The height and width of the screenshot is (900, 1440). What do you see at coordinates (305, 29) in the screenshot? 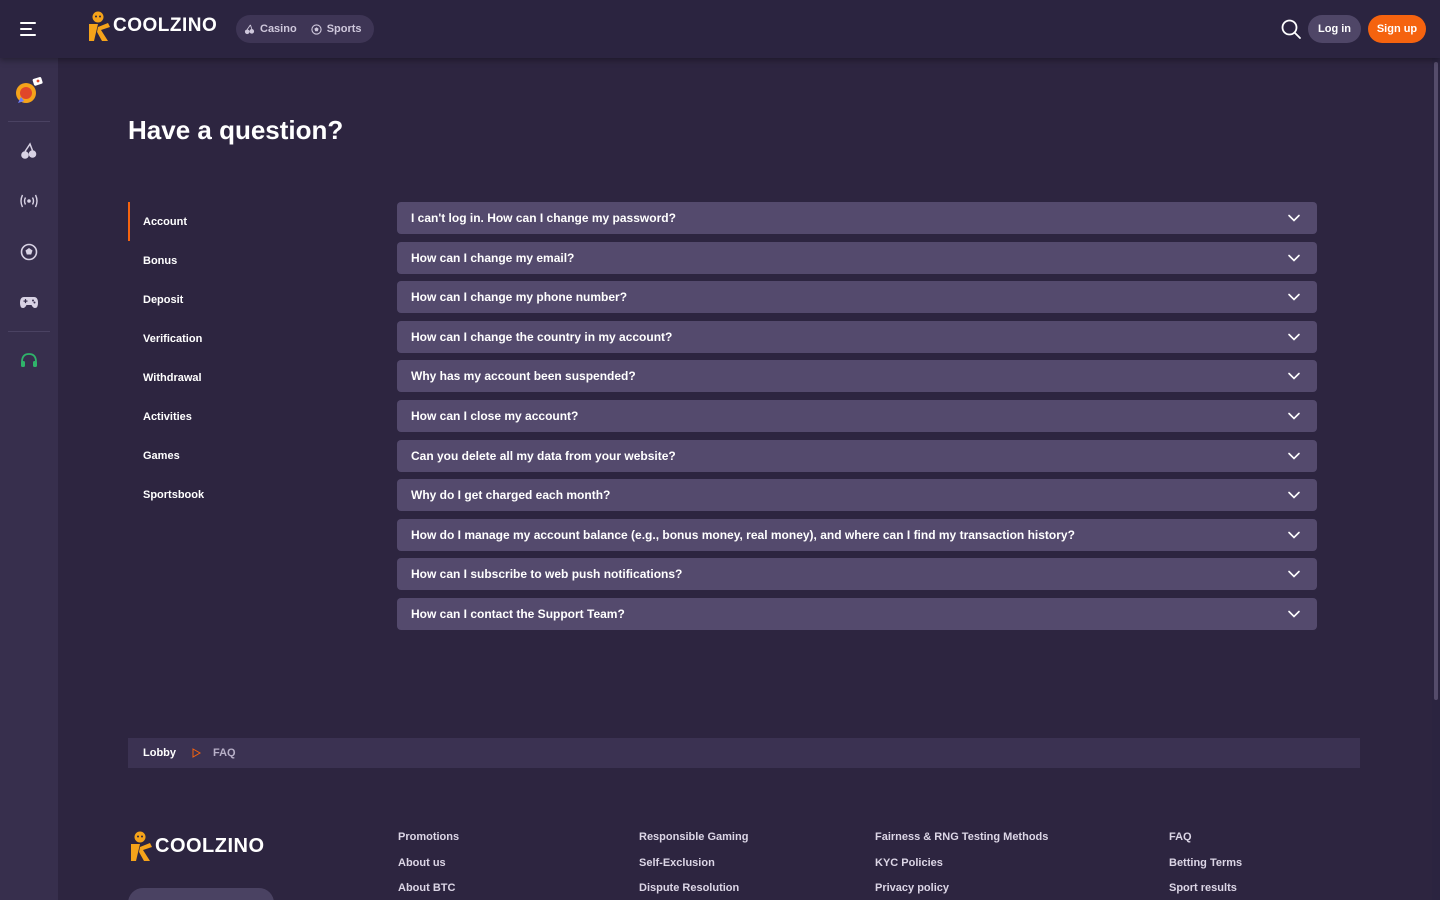
I see `product-switch: Casino Sports` at bounding box center [305, 29].